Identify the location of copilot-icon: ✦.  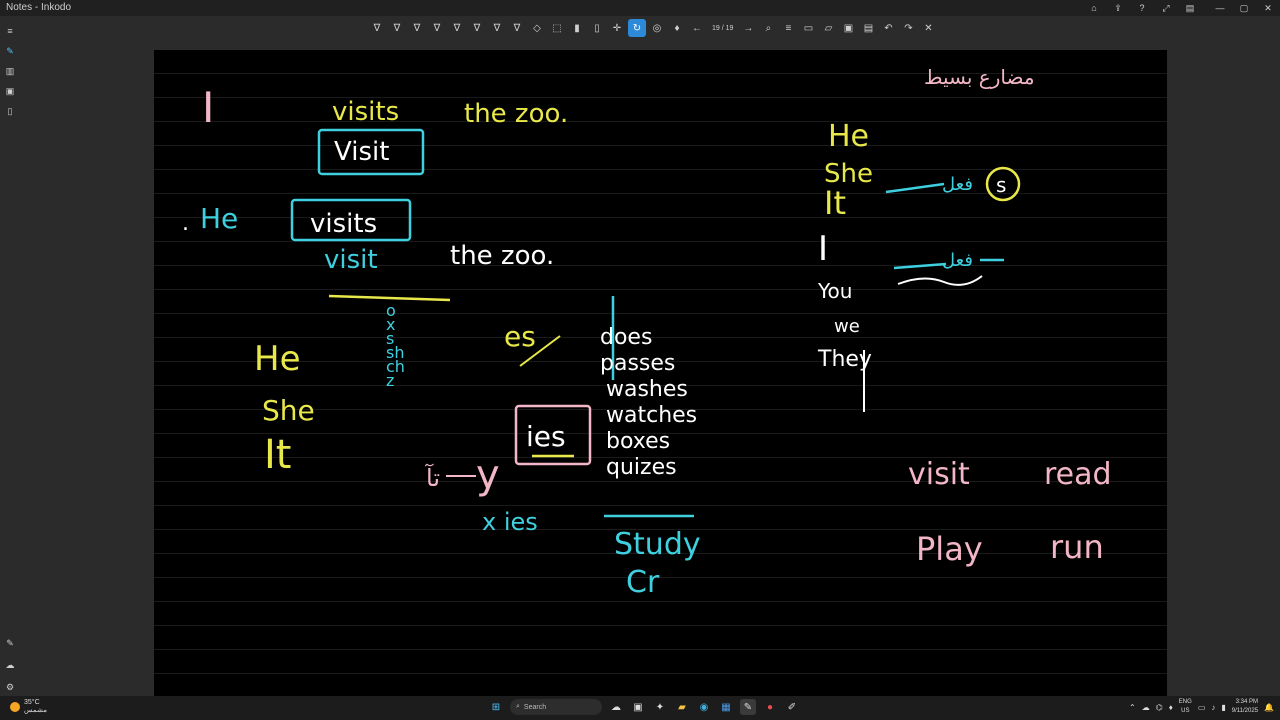
(660, 707).